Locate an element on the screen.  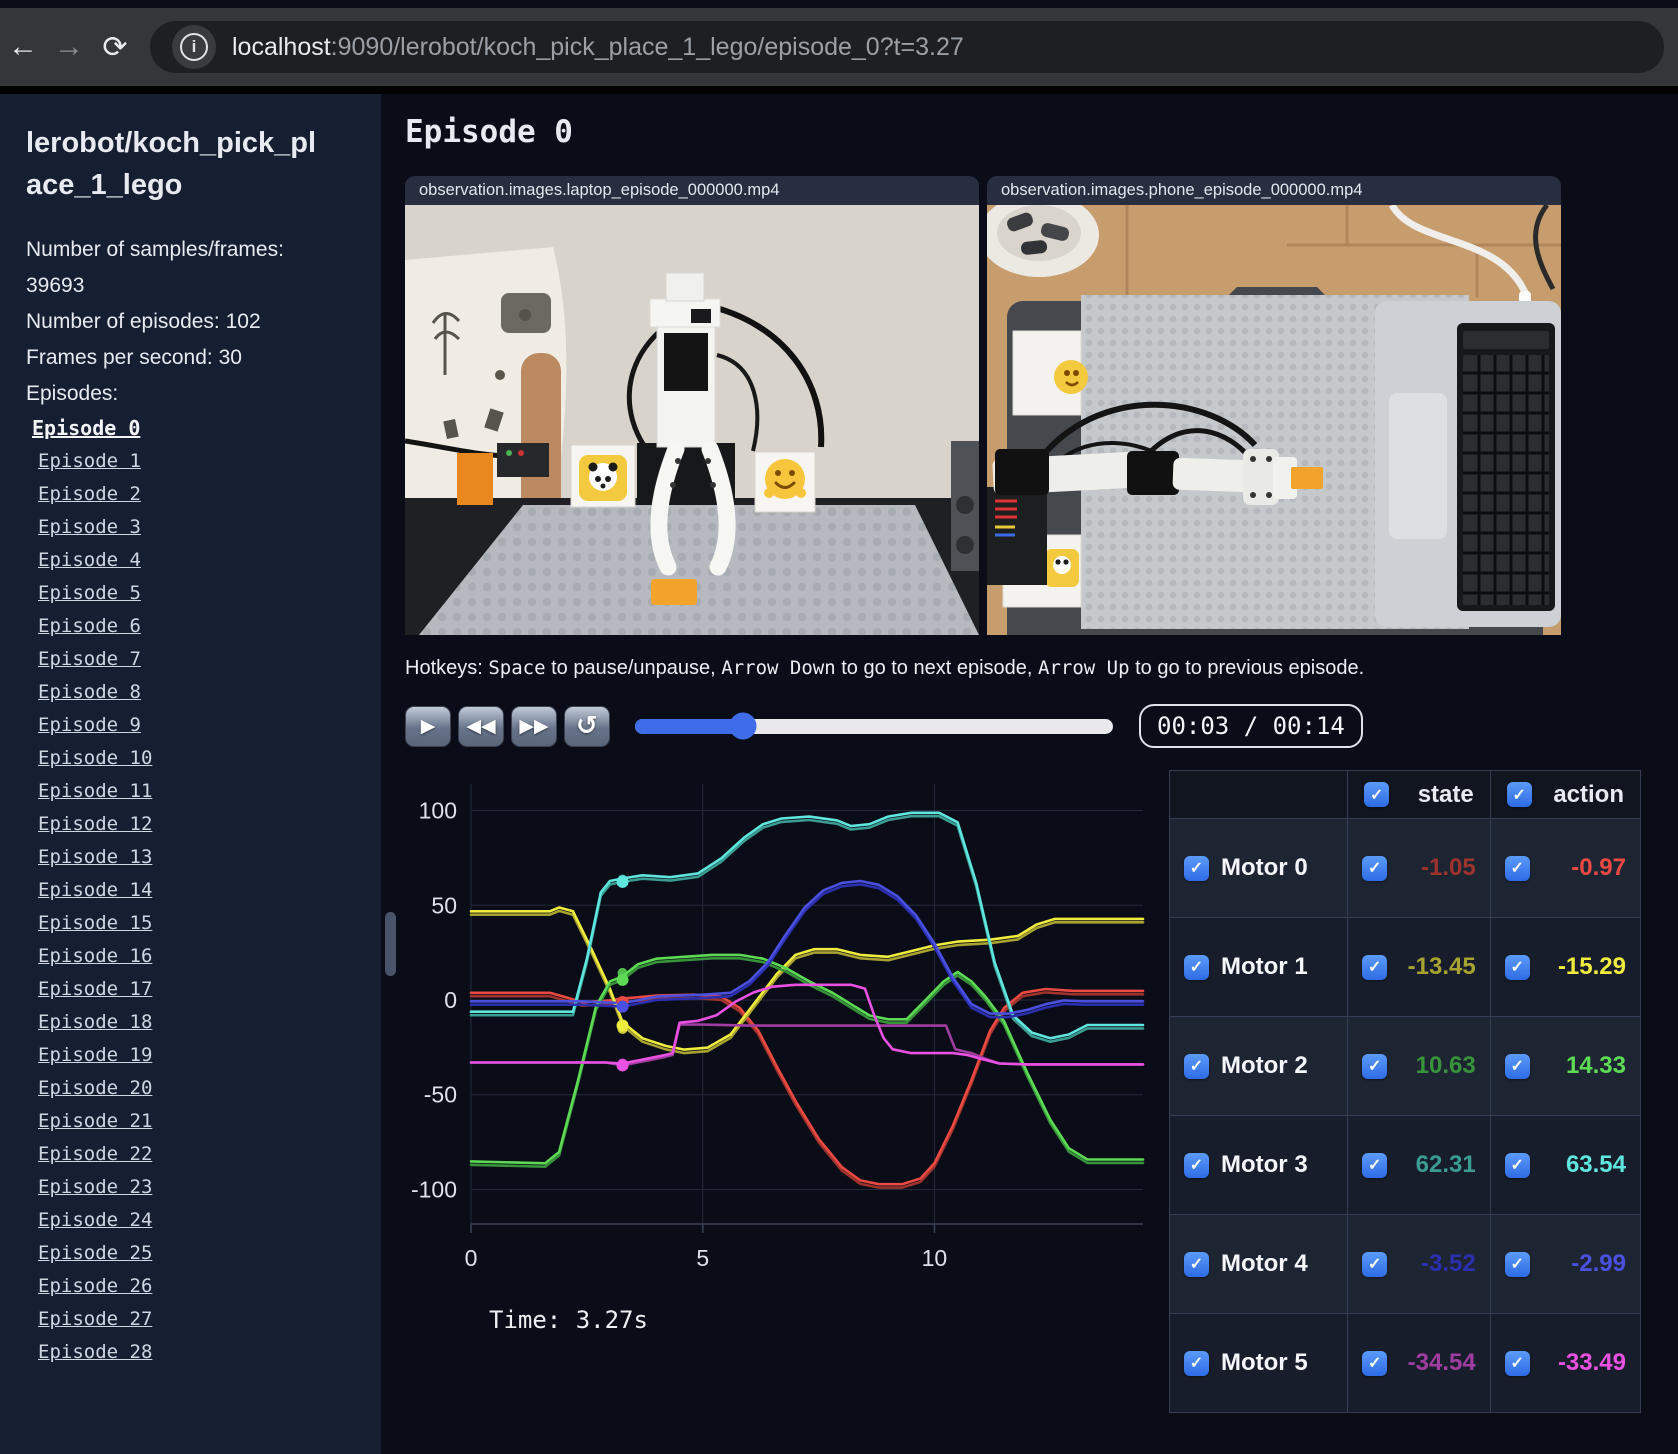
reload-icon: ⟳ is located at coordinates (115, 47).